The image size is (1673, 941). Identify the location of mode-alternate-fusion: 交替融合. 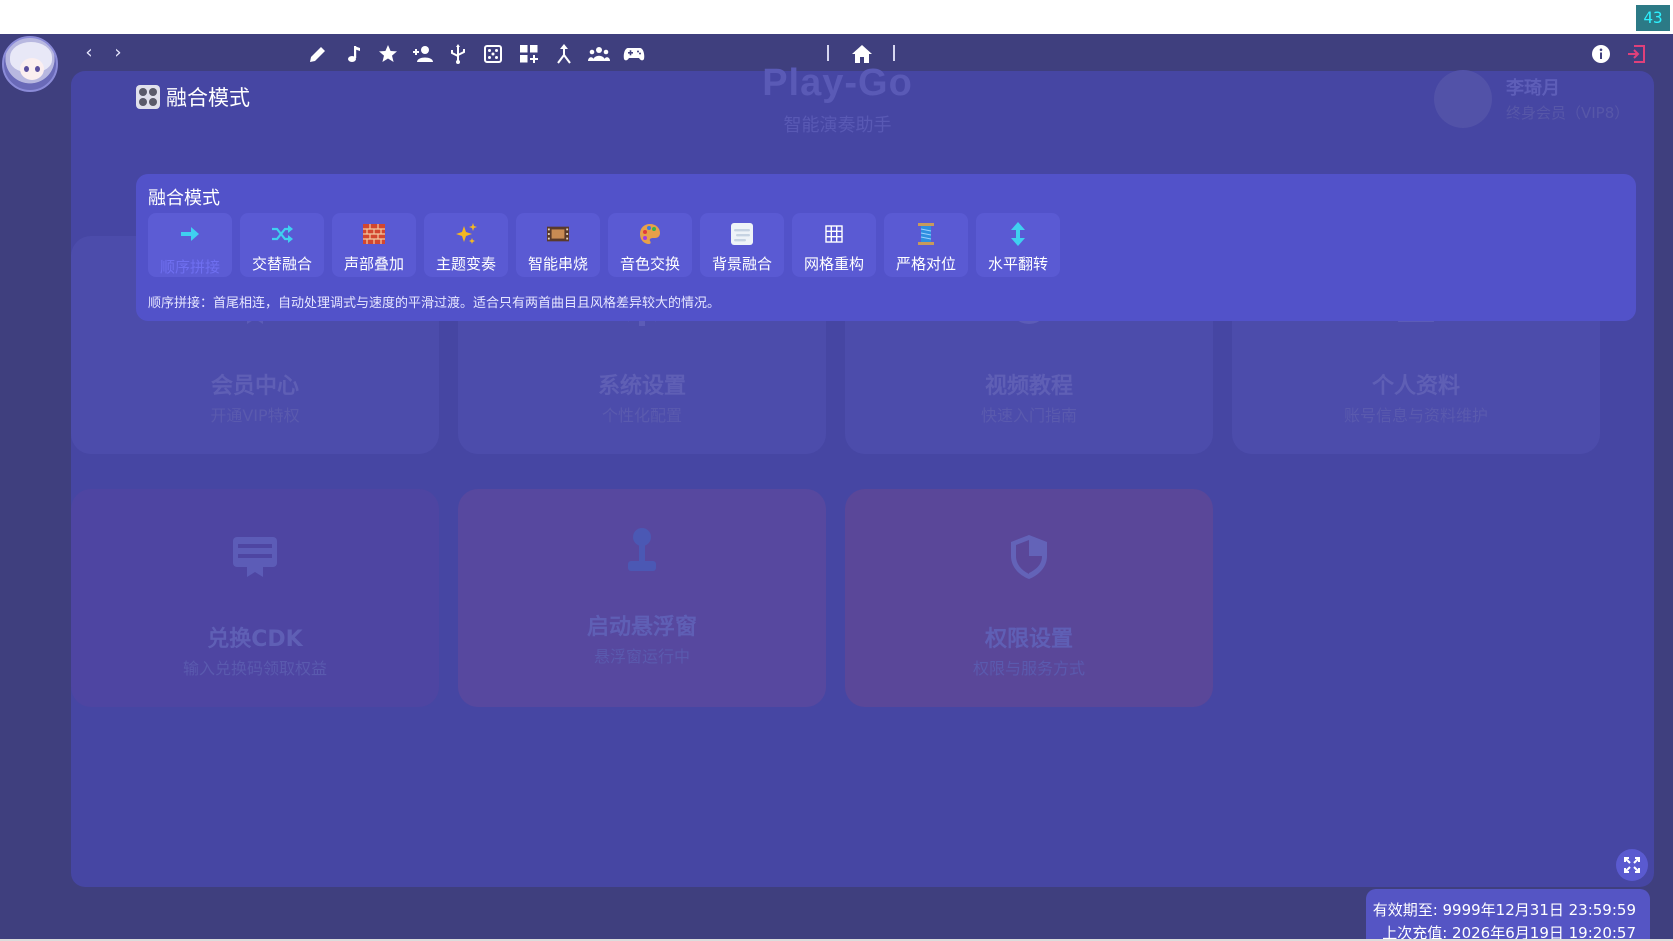
(282, 245).